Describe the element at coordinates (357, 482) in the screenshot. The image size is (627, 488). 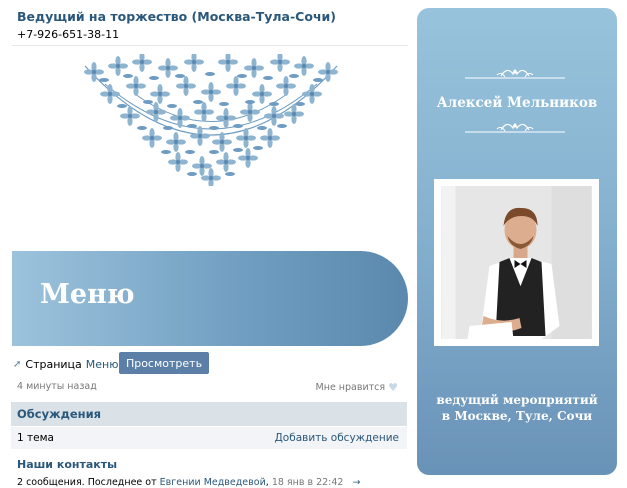
I see `go-to-post-arrow-icon: →` at that location.